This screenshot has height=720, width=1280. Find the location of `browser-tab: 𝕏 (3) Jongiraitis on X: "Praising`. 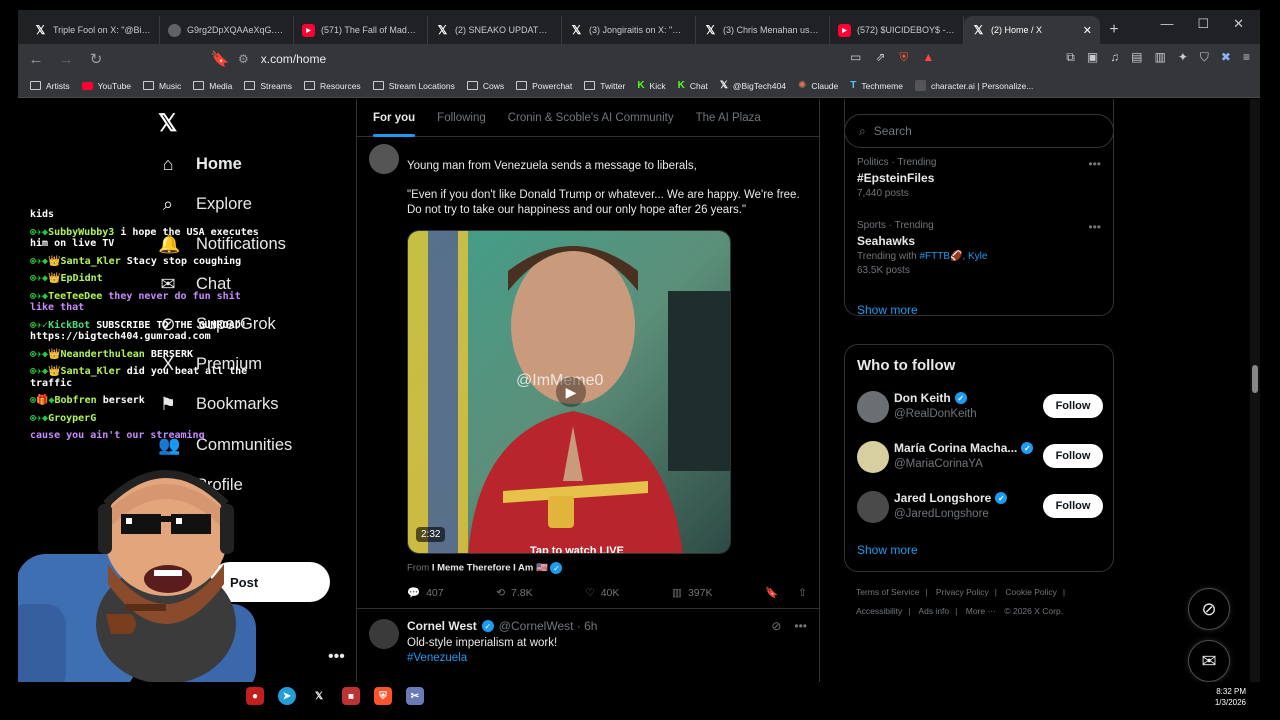

browser-tab: 𝕏 (3) Jongiraitis on X: "Praising is located at coordinates (629, 30).